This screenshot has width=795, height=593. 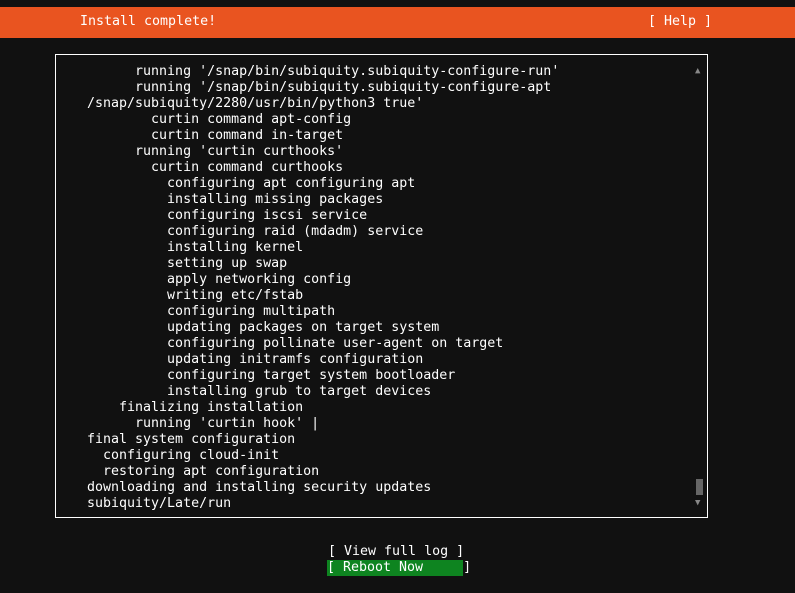 What do you see at coordinates (159, 503) in the screenshot?
I see `log-line: subiquity/Late/run` at bounding box center [159, 503].